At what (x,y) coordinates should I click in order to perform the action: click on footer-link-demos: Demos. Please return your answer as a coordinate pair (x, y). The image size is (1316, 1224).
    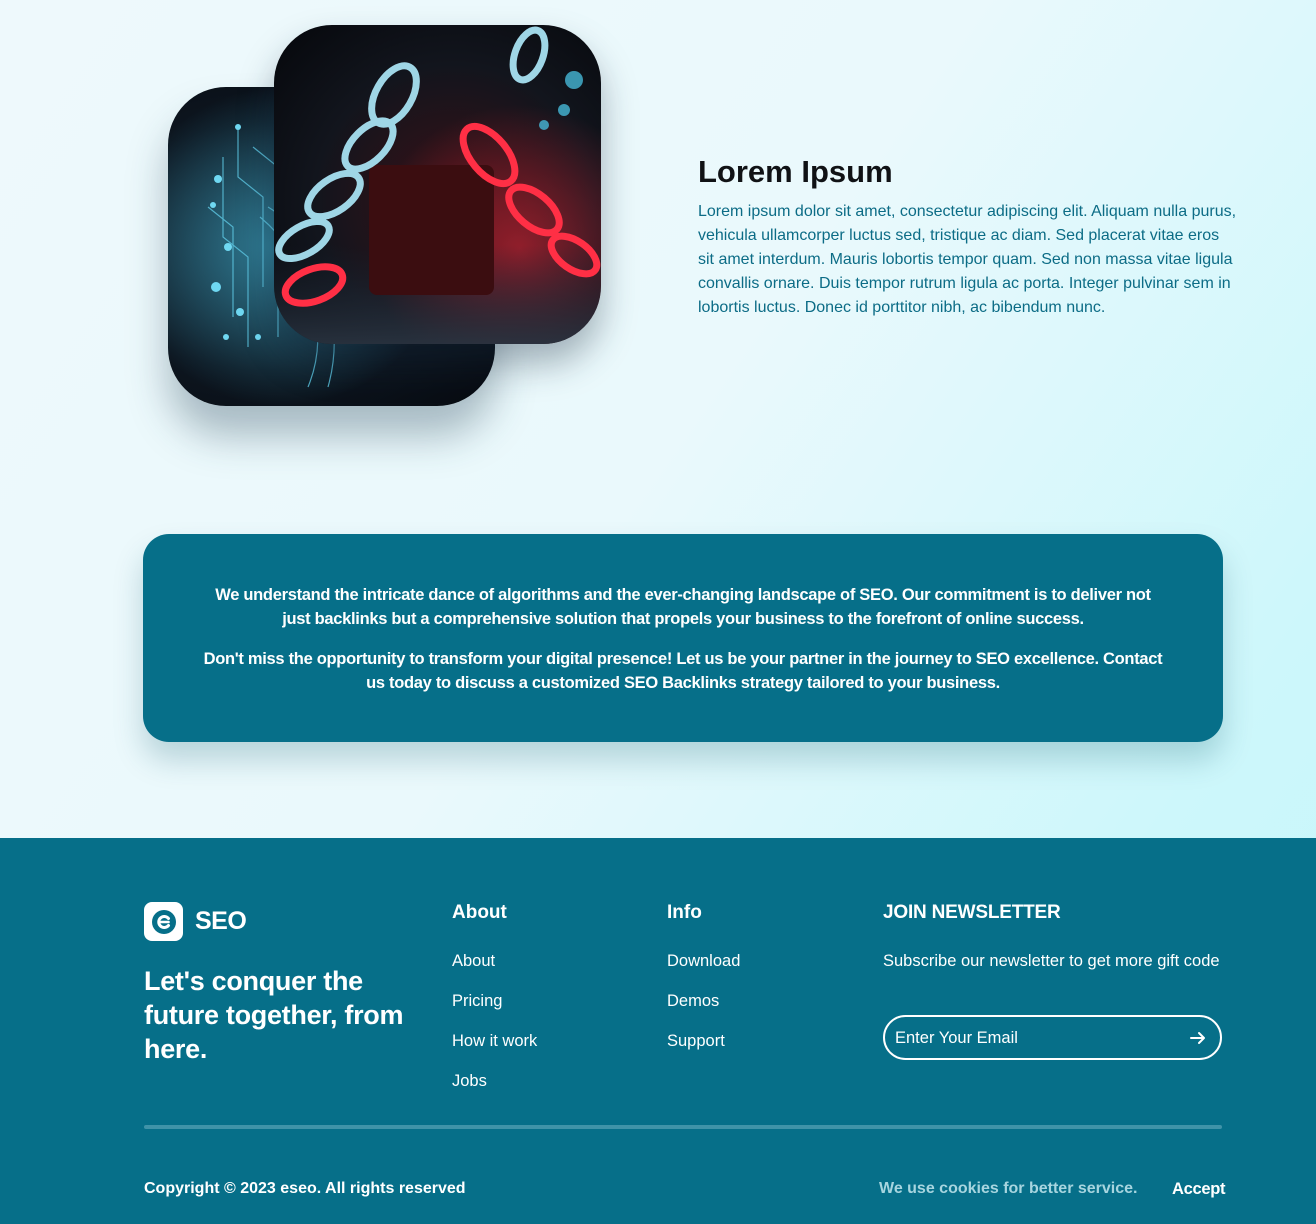
    Looking at the image, I should click on (703, 1010).